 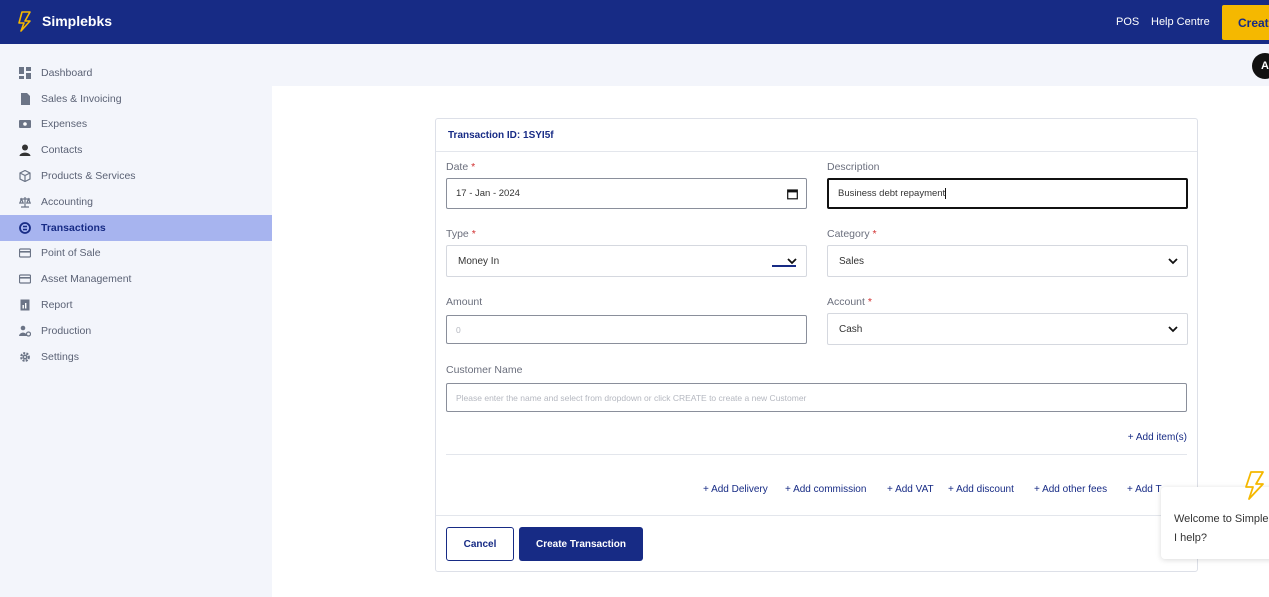 What do you see at coordinates (25, 202) in the screenshot?
I see `scale-icon` at bounding box center [25, 202].